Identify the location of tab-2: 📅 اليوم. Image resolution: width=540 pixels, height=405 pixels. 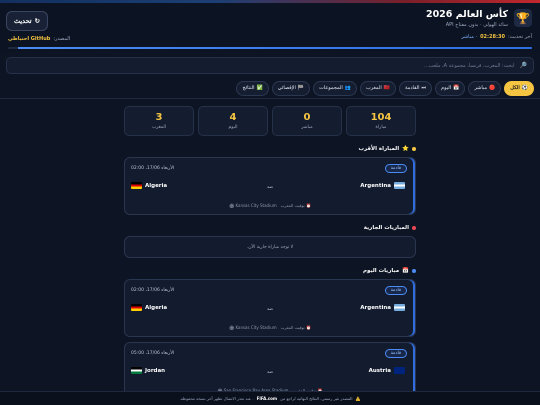
(450, 88).